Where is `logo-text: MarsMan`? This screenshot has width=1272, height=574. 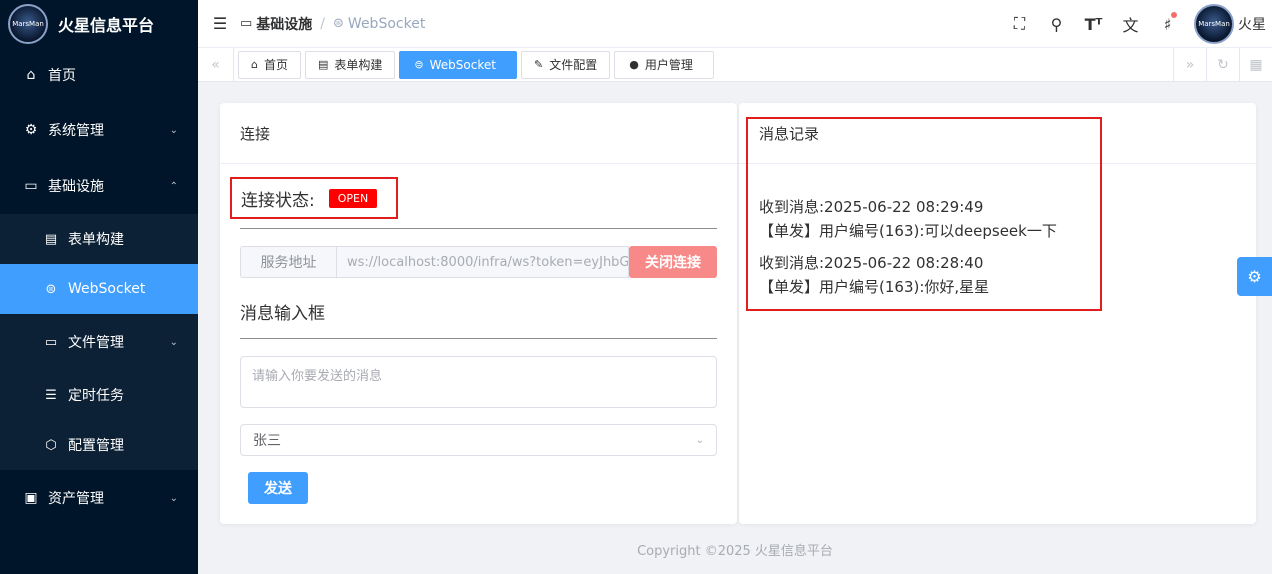 logo-text: MarsMan is located at coordinates (28, 24).